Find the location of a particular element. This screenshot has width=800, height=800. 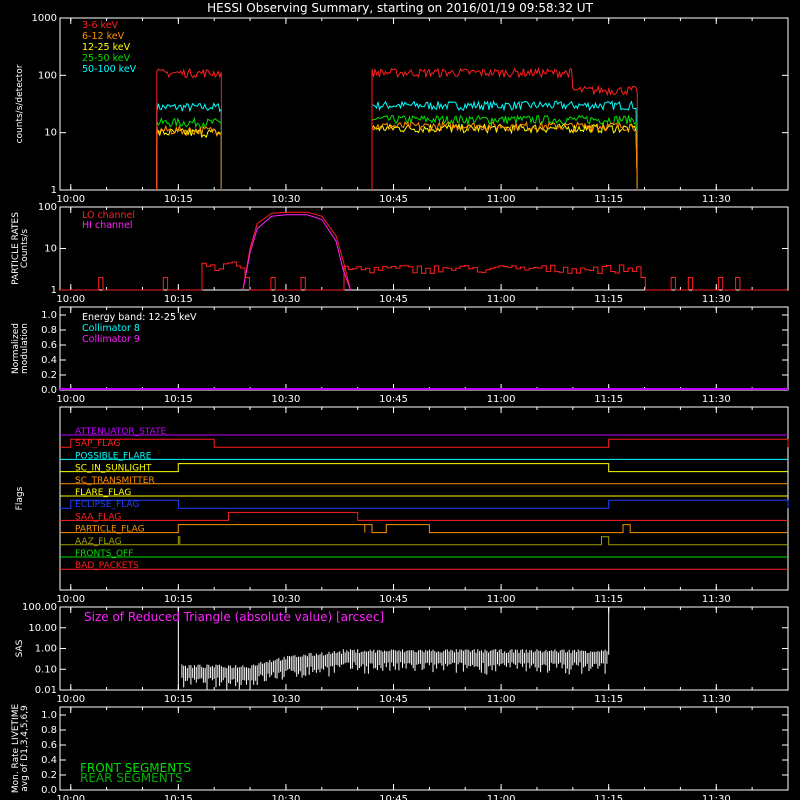

y-axis-label: Flags is located at coordinates (20, 498).